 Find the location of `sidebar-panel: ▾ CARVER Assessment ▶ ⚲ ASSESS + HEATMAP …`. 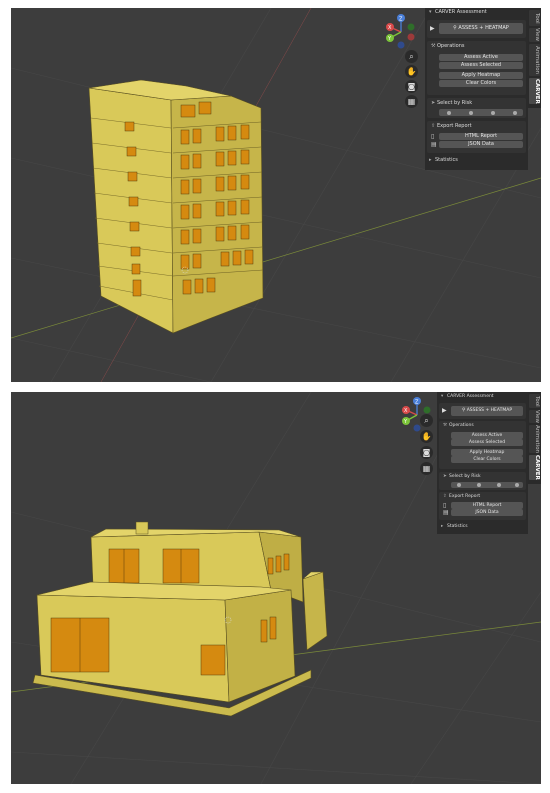

sidebar-panel: ▾ CARVER Assessment ▶ ⚲ ASSESS + HEATMAP … is located at coordinates (476, 89).